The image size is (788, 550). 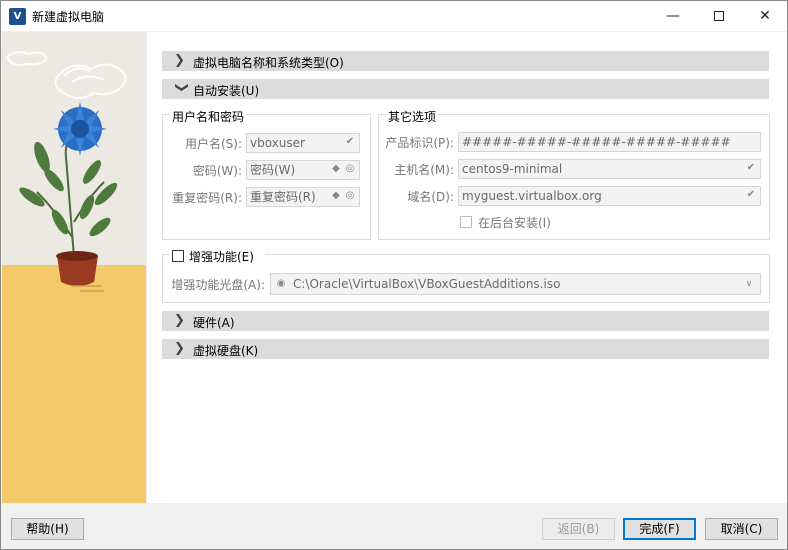 What do you see at coordinates (512, 169) in the screenshot?
I see `hostname-value: centos9-minimal` at bounding box center [512, 169].